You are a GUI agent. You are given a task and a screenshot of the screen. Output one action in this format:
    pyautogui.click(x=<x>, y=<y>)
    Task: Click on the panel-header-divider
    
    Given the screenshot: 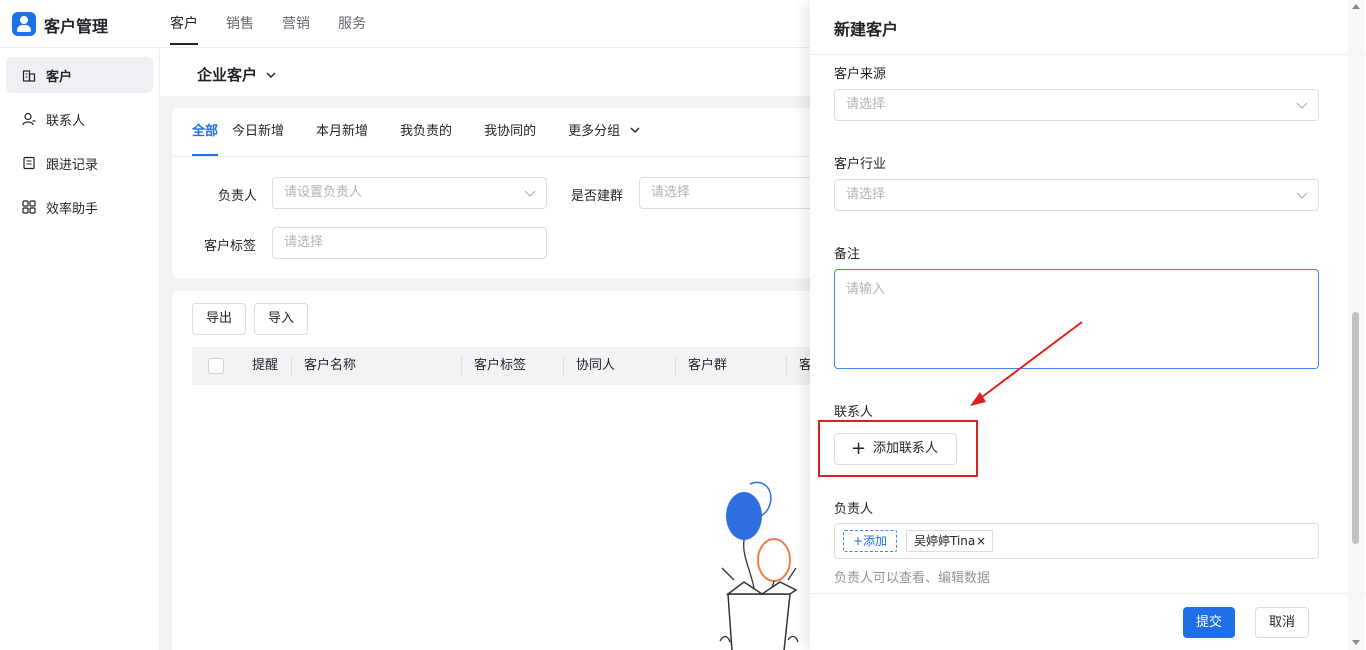 What is the action you would take?
    pyautogui.click(x=1088, y=54)
    